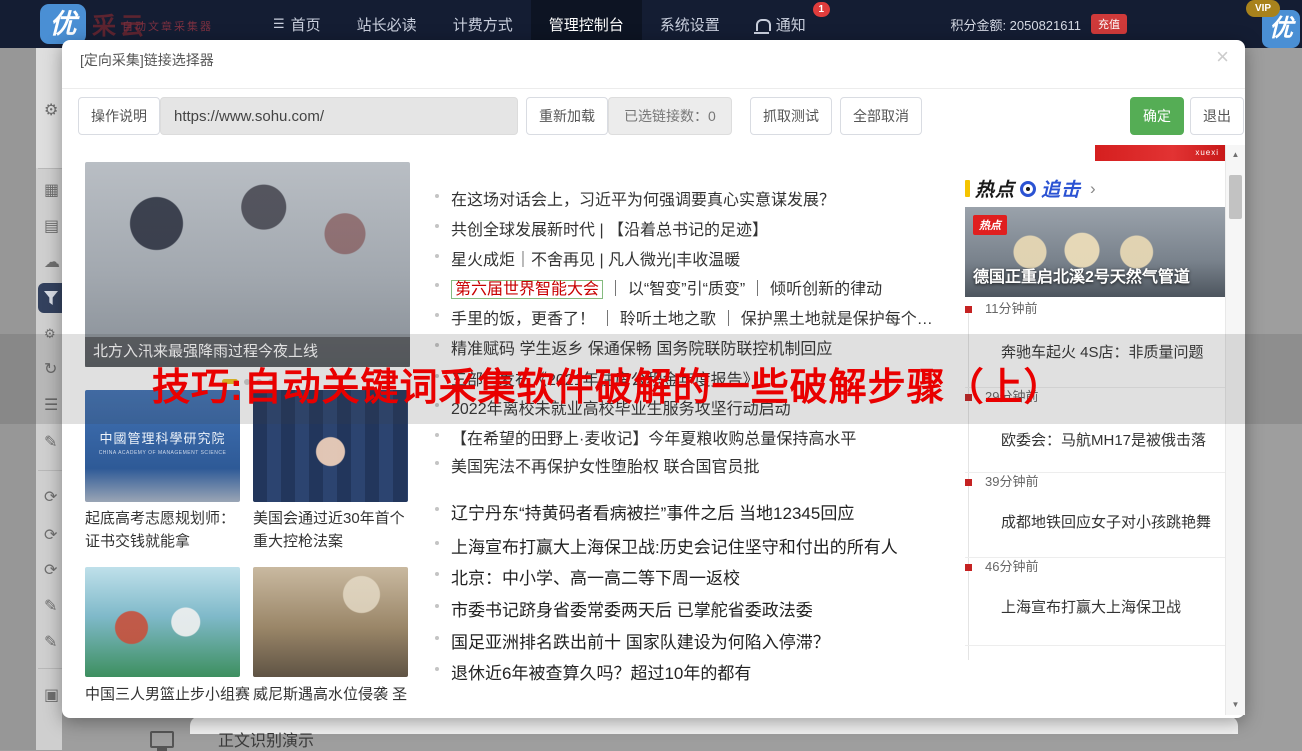 This screenshot has width=1302, height=751. What do you see at coordinates (527, 289) in the screenshot?
I see `selected-link: 第六届世界智能大会` at bounding box center [527, 289].